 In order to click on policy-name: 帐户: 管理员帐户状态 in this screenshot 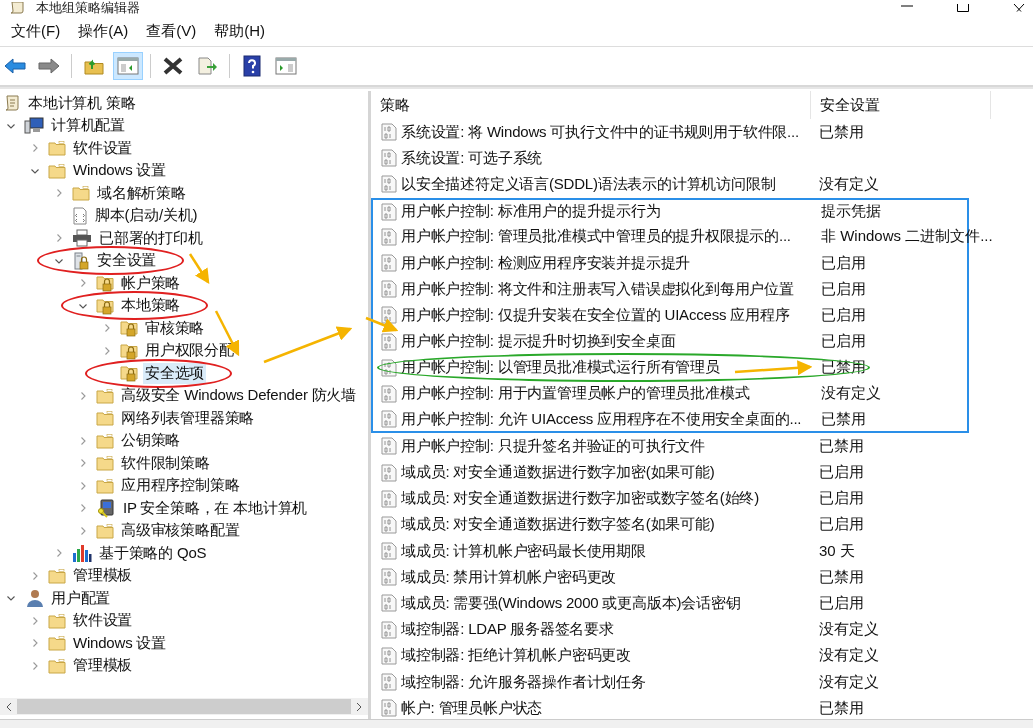, I will do `click(472, 707)`.